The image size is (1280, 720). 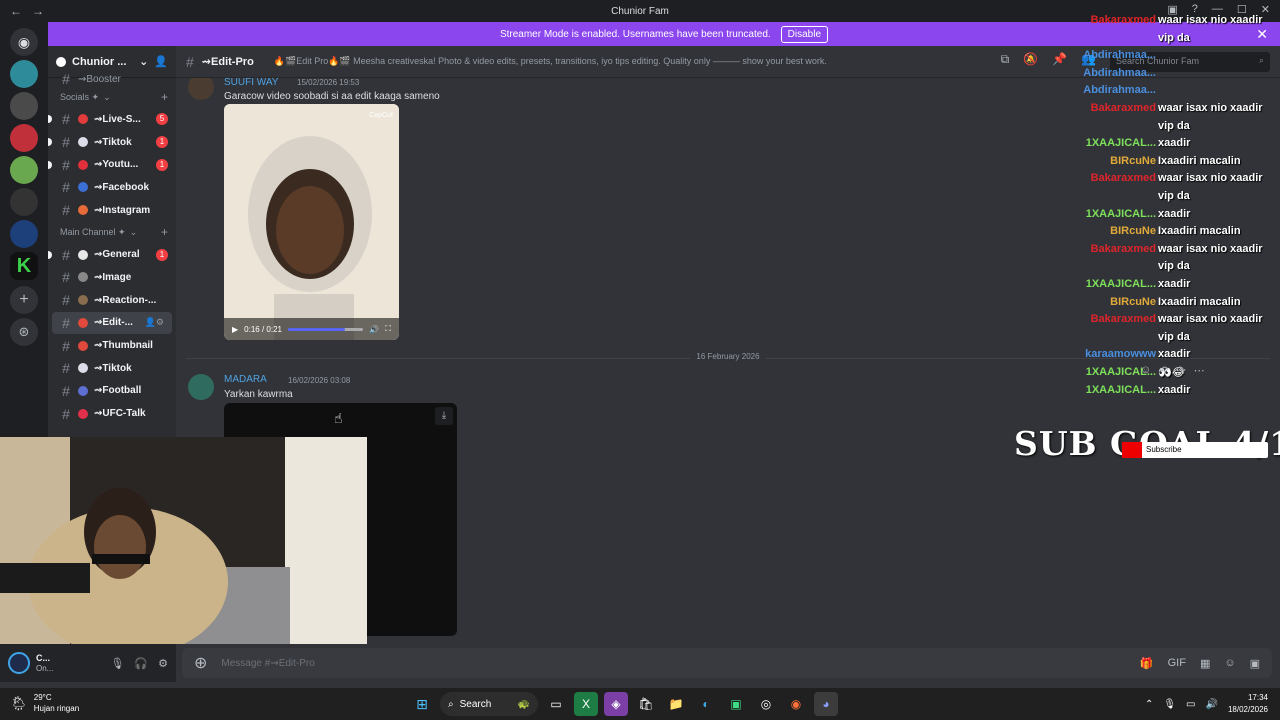 I want to click on user-panel: C... On... 🎙 🎧 ⚙, so click(x=88, y=663).